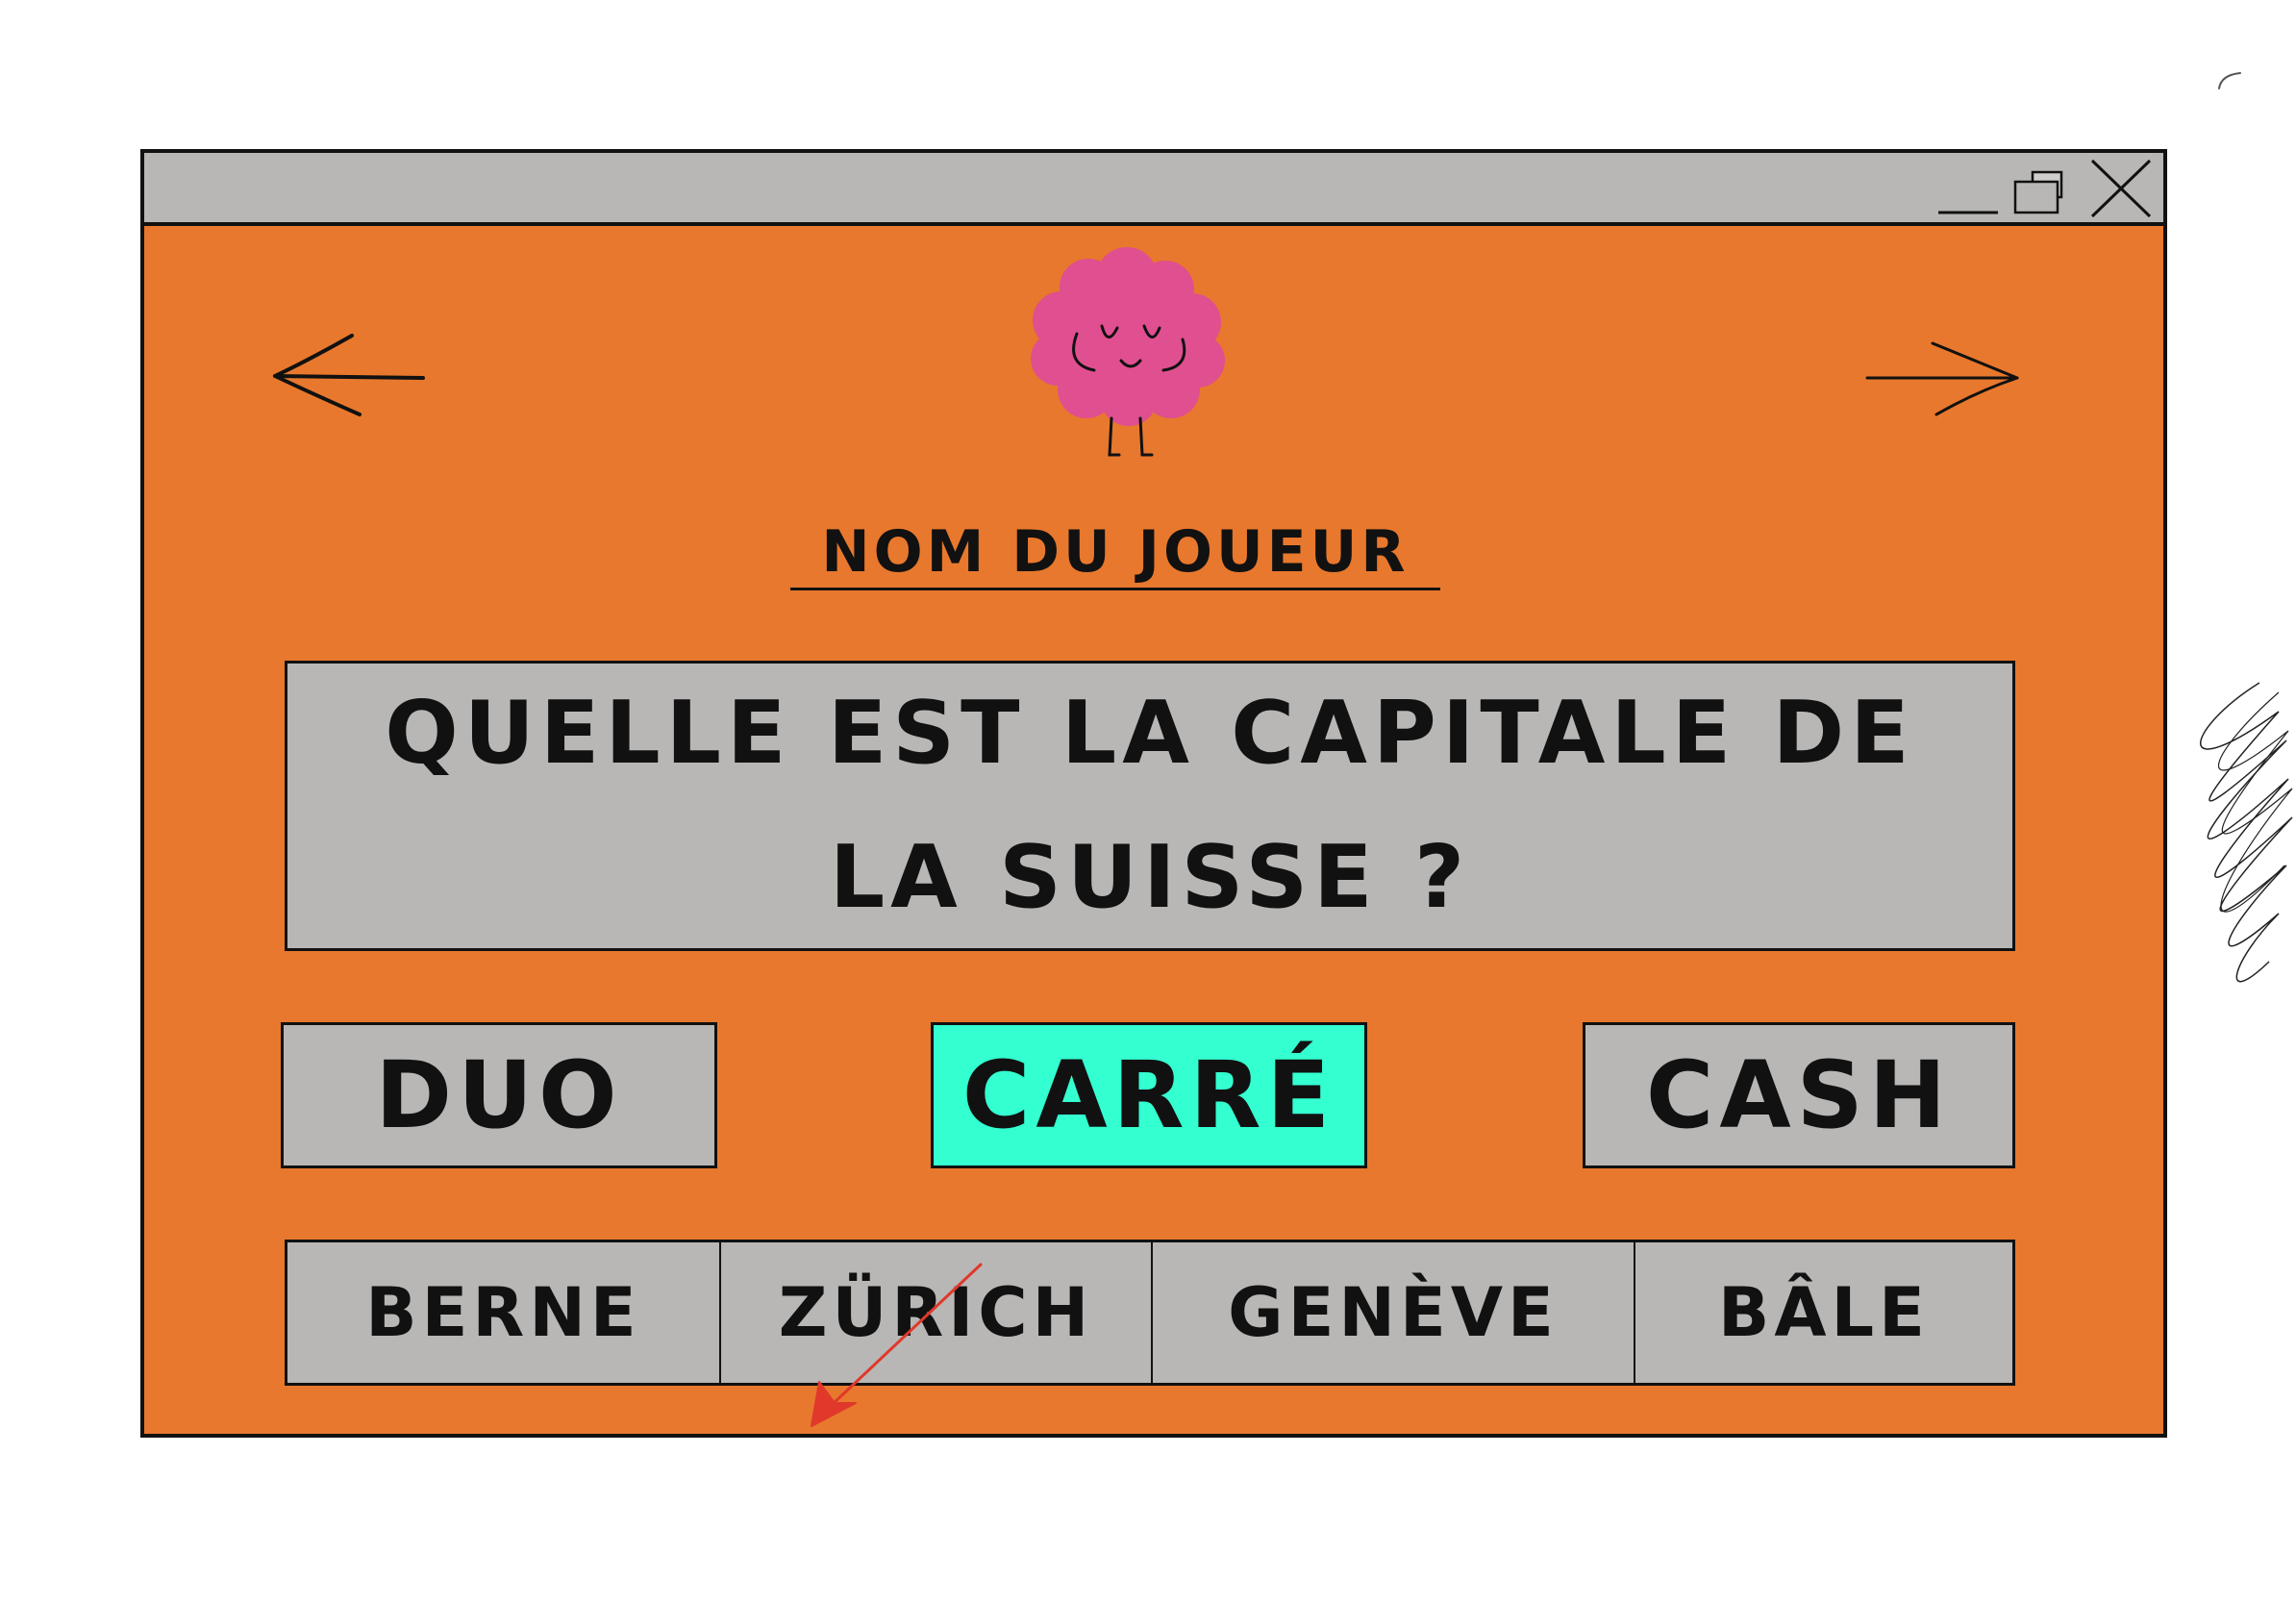 This screenshot has width=2296, height=1604. I want to click on close-icon, so click(2121, 187).